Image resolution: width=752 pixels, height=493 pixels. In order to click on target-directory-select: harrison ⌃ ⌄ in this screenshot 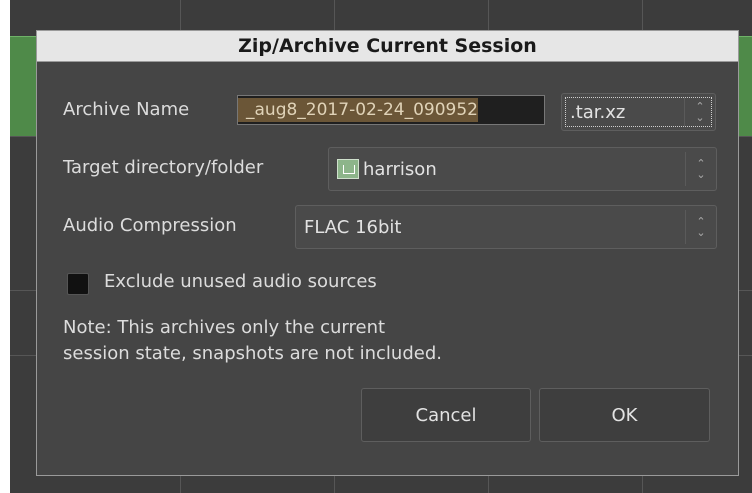, I will do `click(522, 169)`.